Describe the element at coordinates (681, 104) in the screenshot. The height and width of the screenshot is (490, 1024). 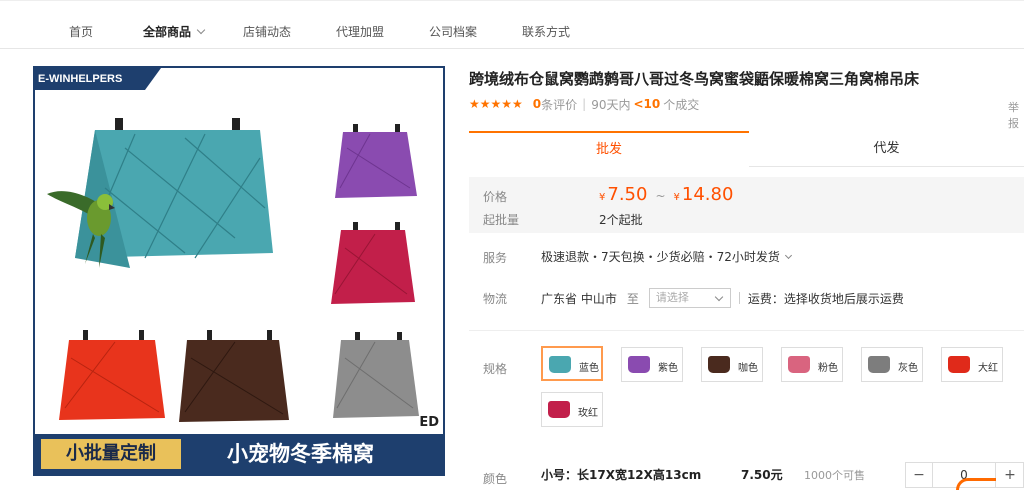
I see `deals-suffix: 个成交` at that location.